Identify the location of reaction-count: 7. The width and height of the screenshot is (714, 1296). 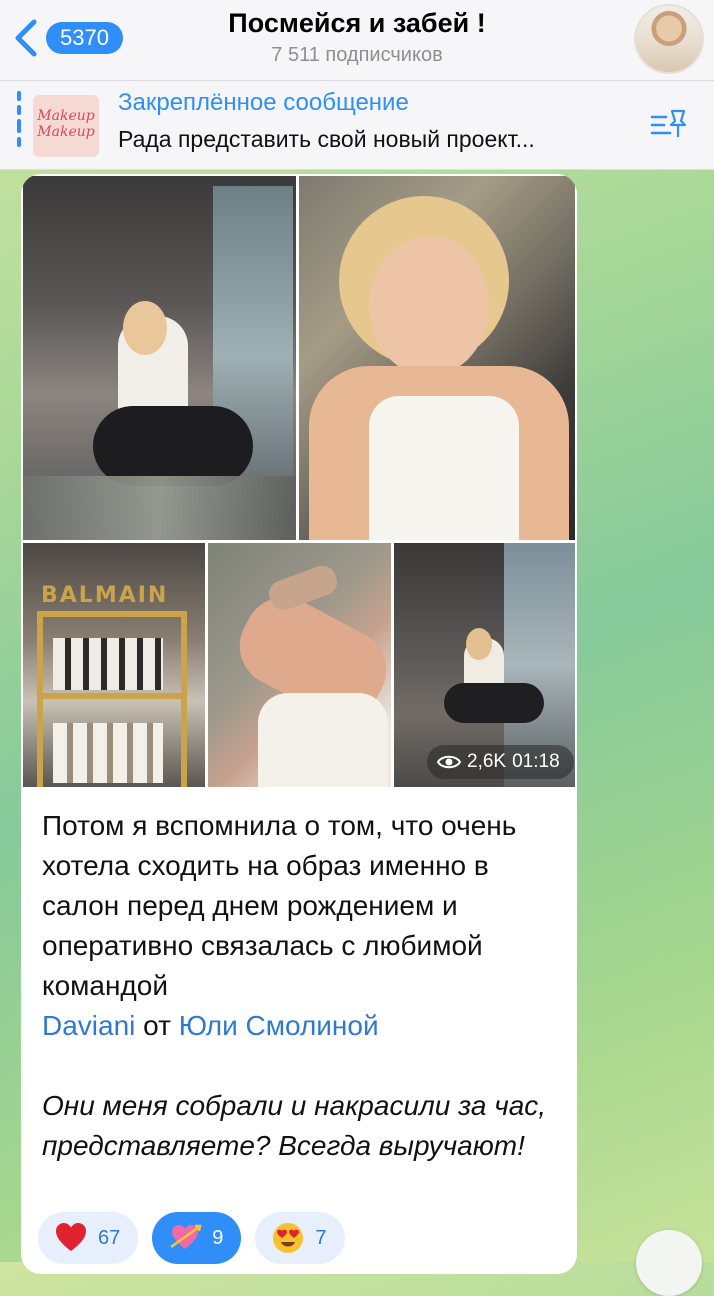
(321, 1237).